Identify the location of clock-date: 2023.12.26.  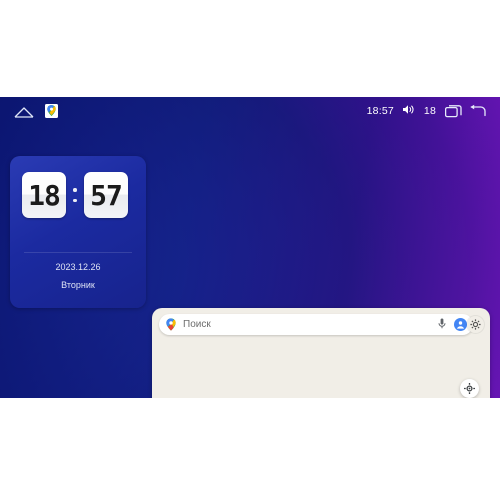
(78, 267).